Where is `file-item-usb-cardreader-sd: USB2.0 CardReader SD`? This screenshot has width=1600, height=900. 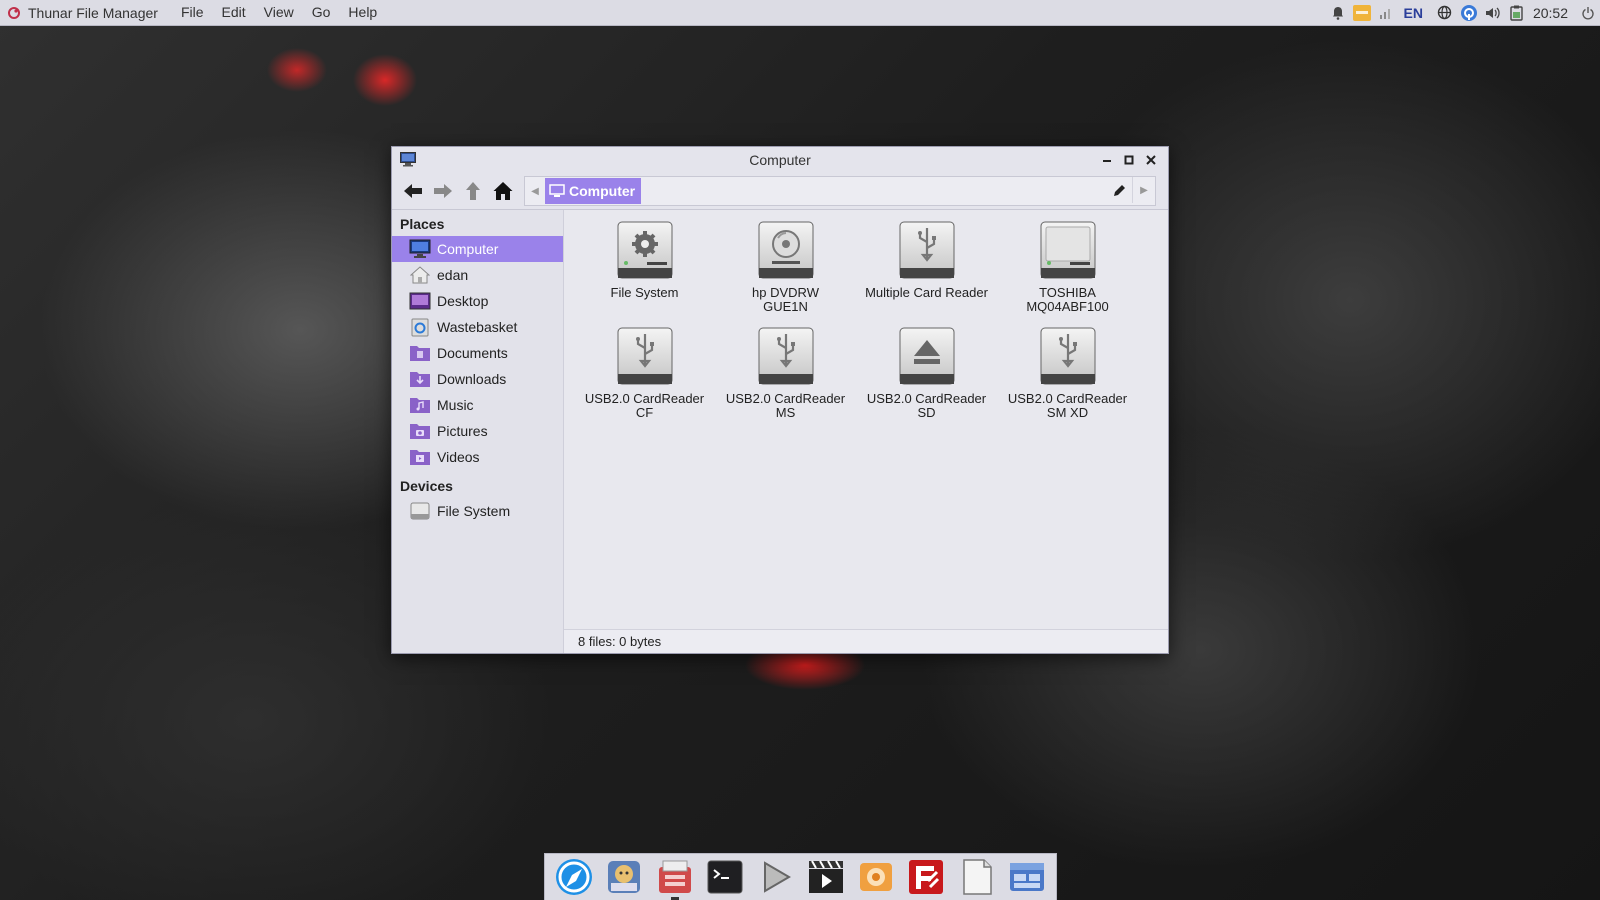
file-item-usb-cardreader-sd: USB2.0 CardReader SD is located at coordinates (926, 379).